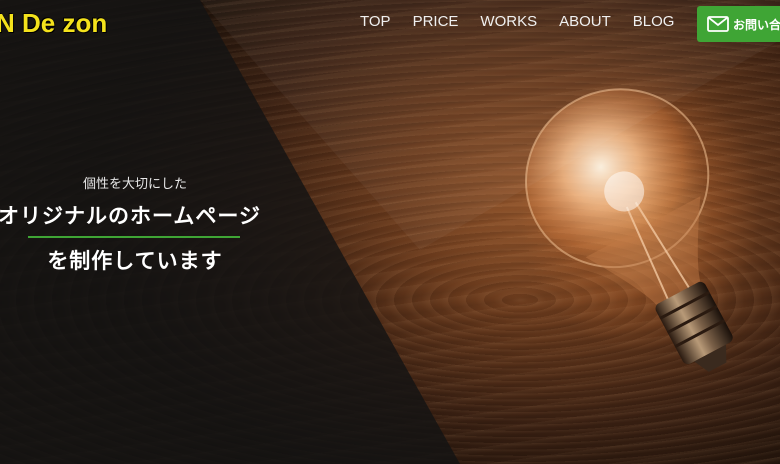  Describe the element at coordinates (134, 184) in the screenshot. I see `hero-tagline-small: 個性を大切にした` at that location.